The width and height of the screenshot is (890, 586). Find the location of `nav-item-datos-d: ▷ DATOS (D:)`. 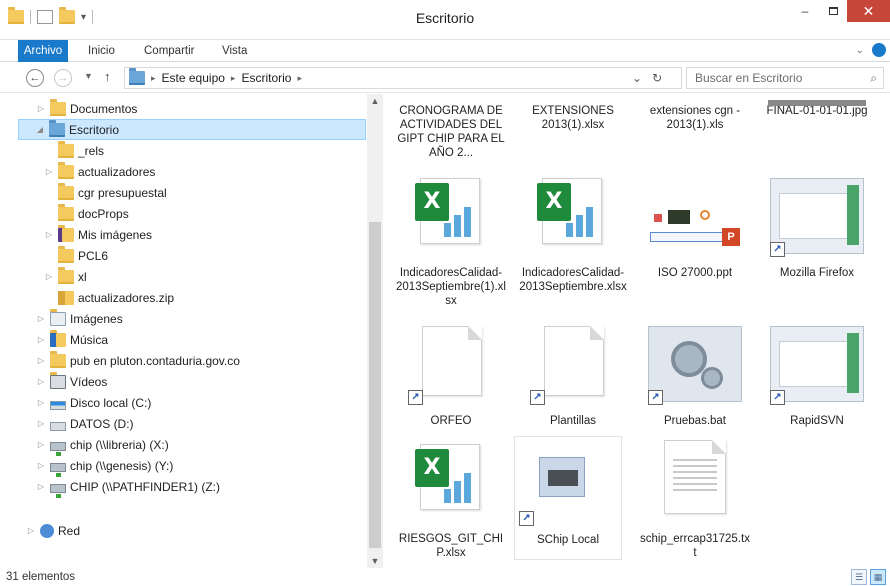

nav-item-datos-d: ▷ DATOS (D:) is located at coordinates (85, 423).